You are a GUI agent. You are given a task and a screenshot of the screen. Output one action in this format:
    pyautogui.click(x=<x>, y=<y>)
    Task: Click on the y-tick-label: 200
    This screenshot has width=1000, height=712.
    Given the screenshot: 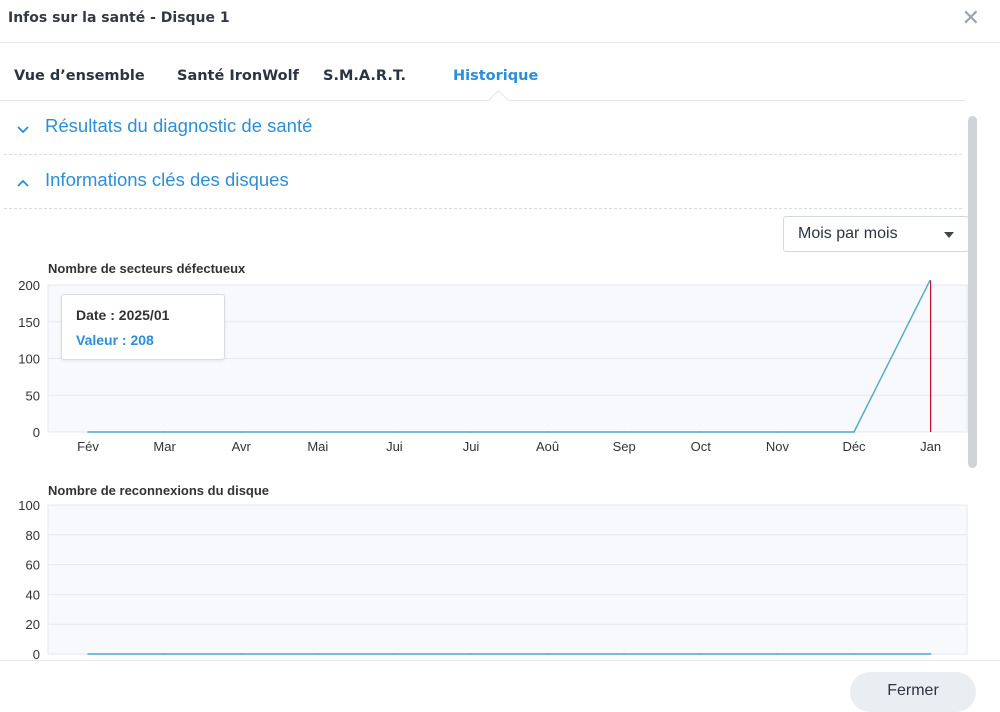 What is the action you would take?
    pyautogui.click(x=29, y=286)
    